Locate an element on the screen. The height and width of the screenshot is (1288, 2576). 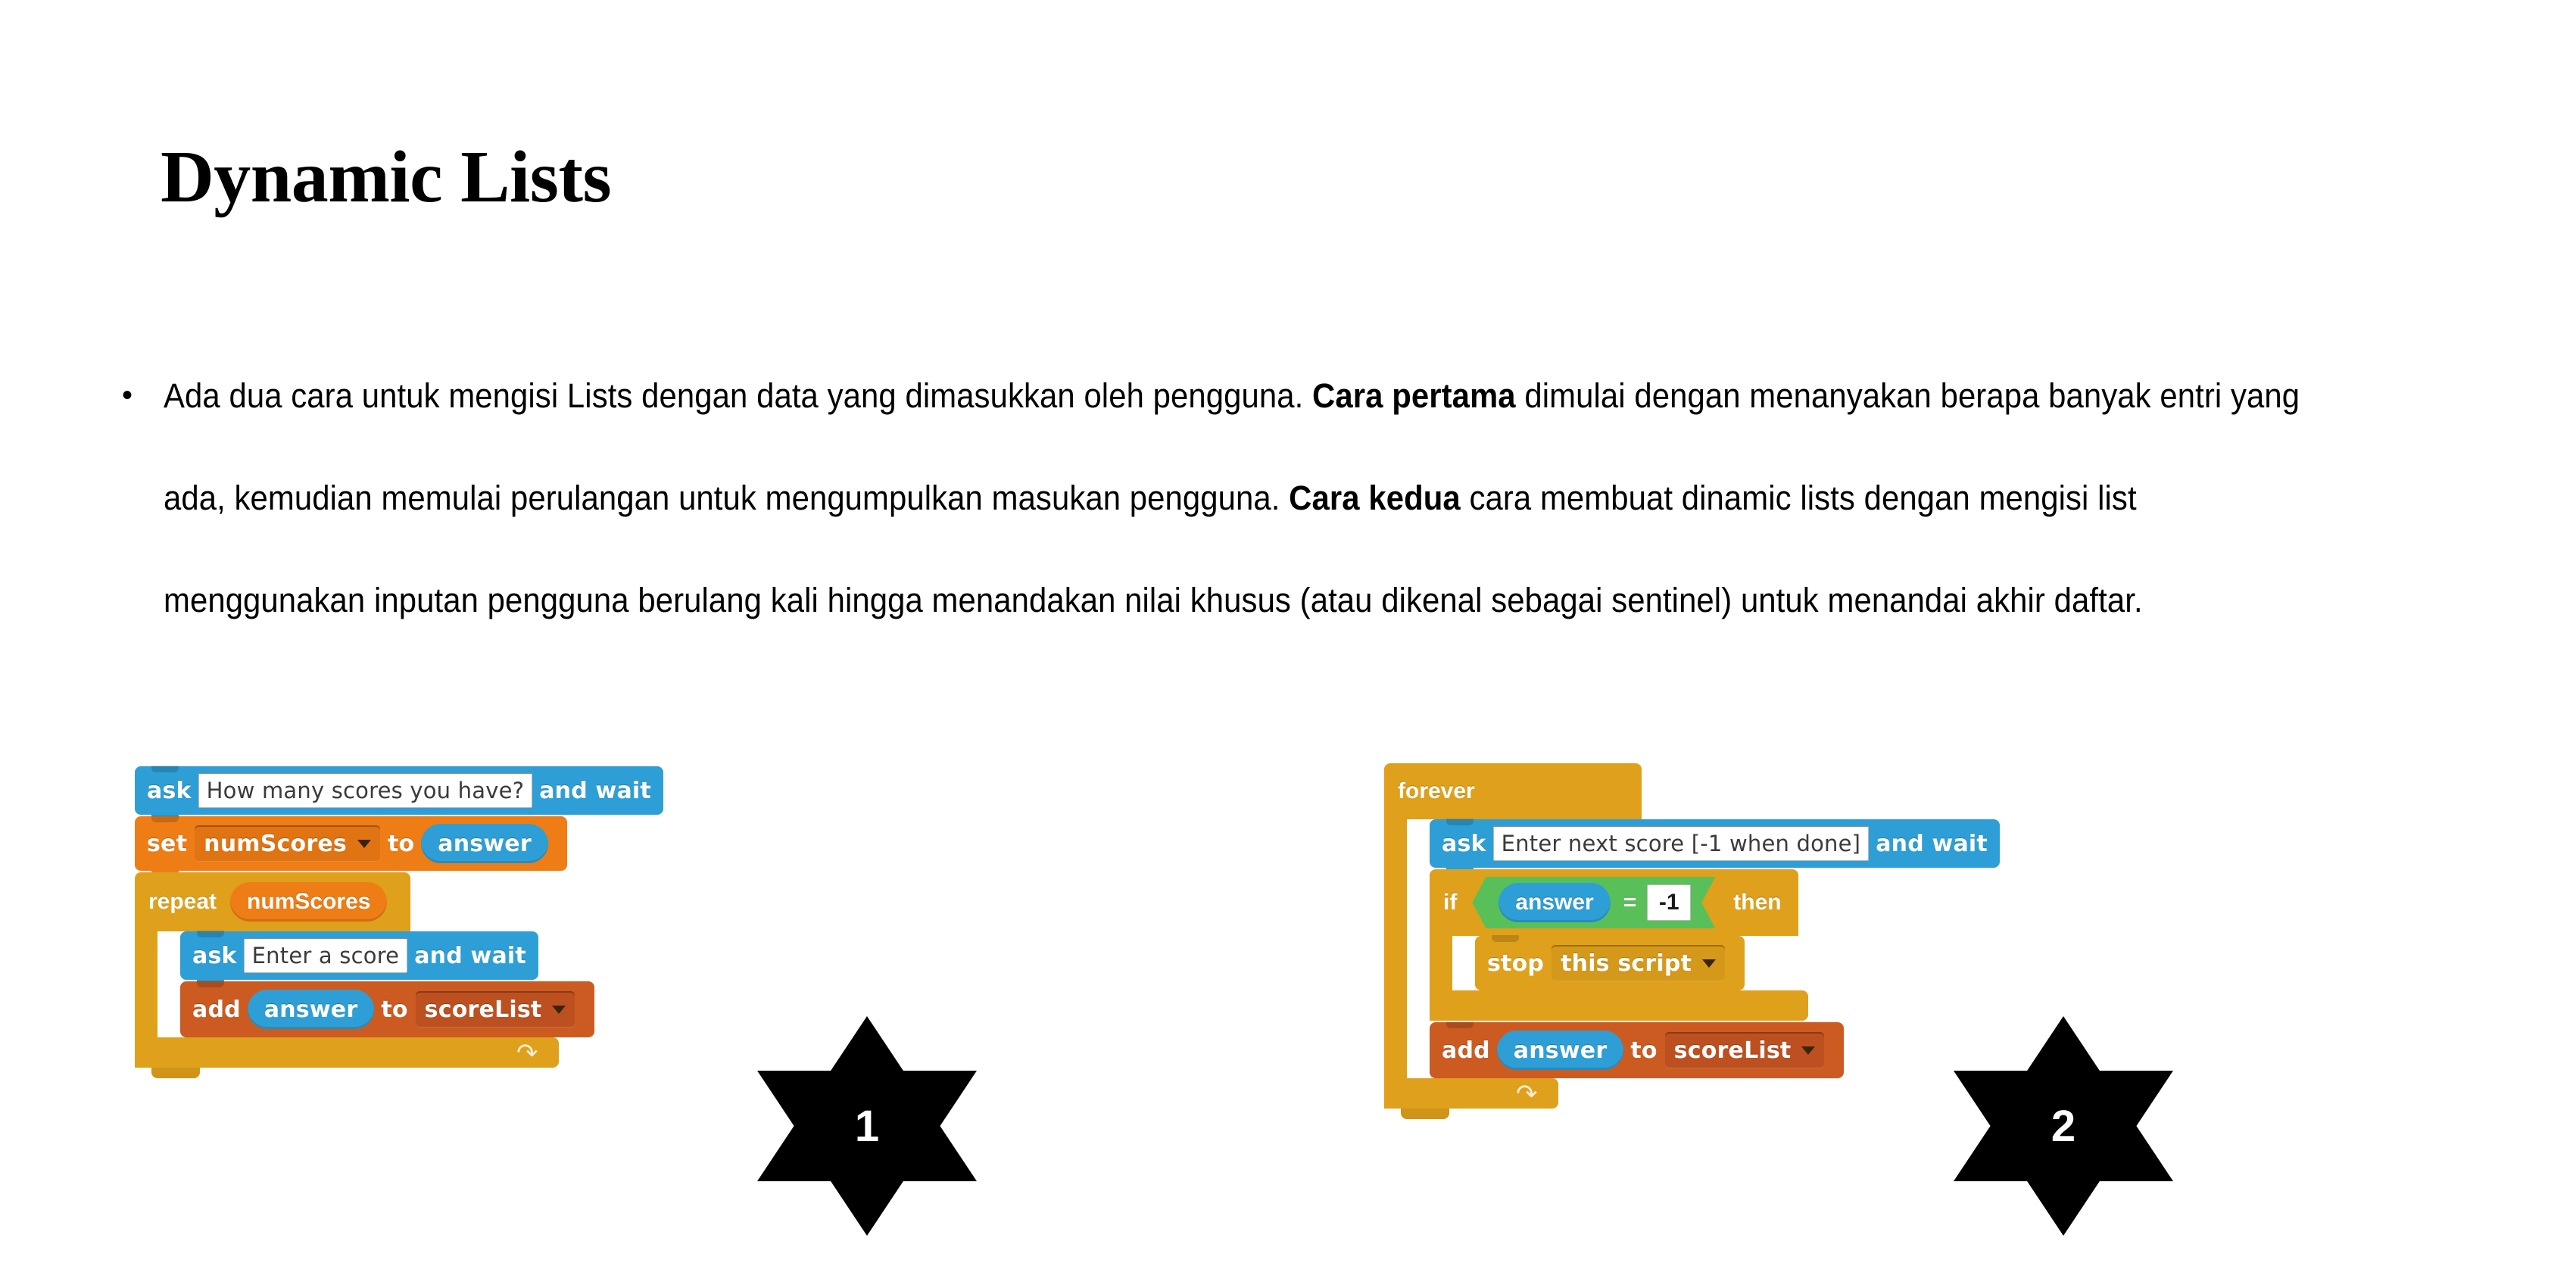
block-if-answer-equals-sentinel: if answer = -1 then stop this script is located at coordinates (1715, 945).